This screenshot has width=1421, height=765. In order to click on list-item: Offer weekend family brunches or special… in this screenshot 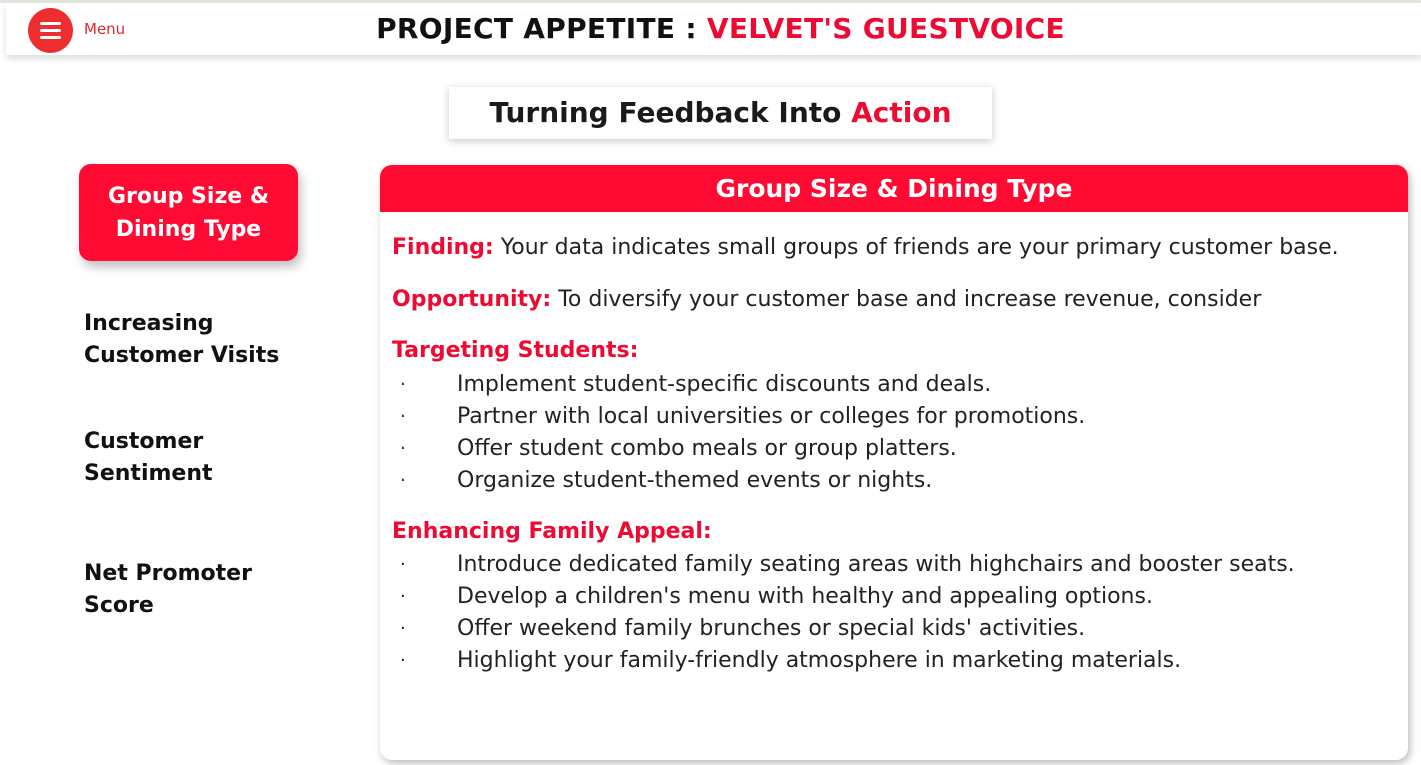, I will do `click(843, 629)`.